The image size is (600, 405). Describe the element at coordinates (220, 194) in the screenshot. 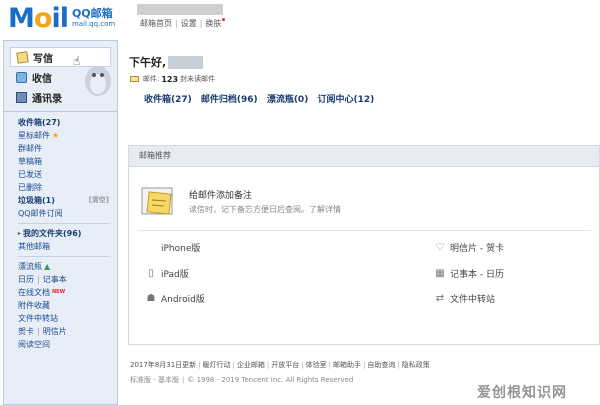

I see `note-feature-title: 给邮件添加备注` at that location.